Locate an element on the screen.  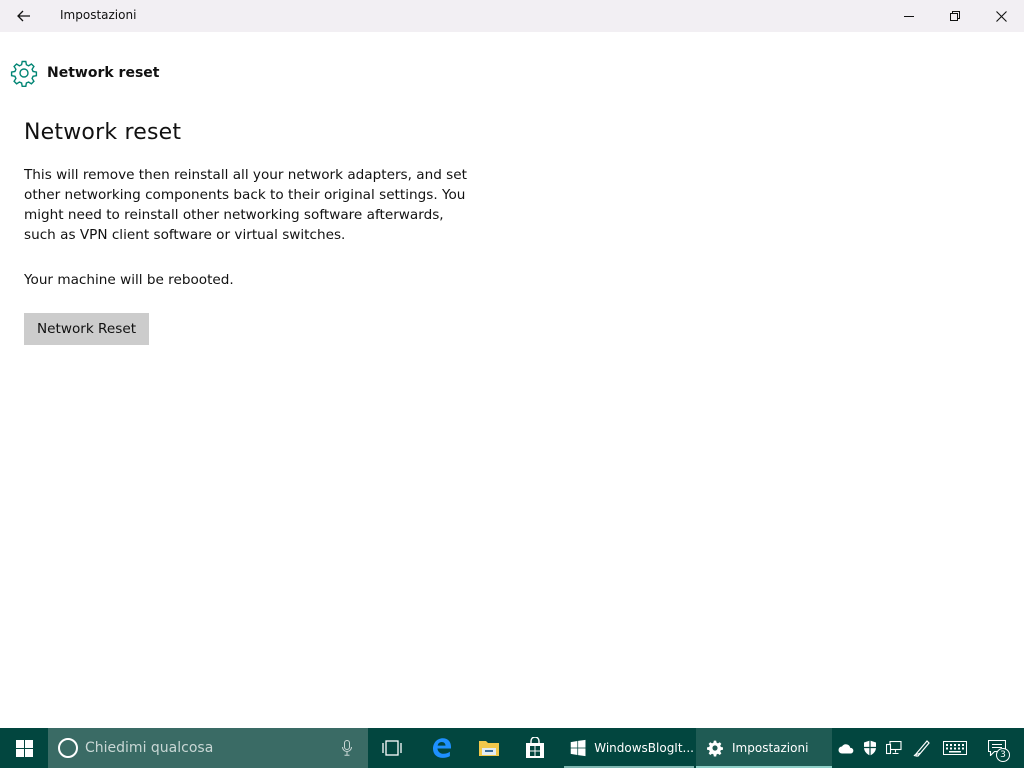
microphone-button is located at coordinates (347, 748).